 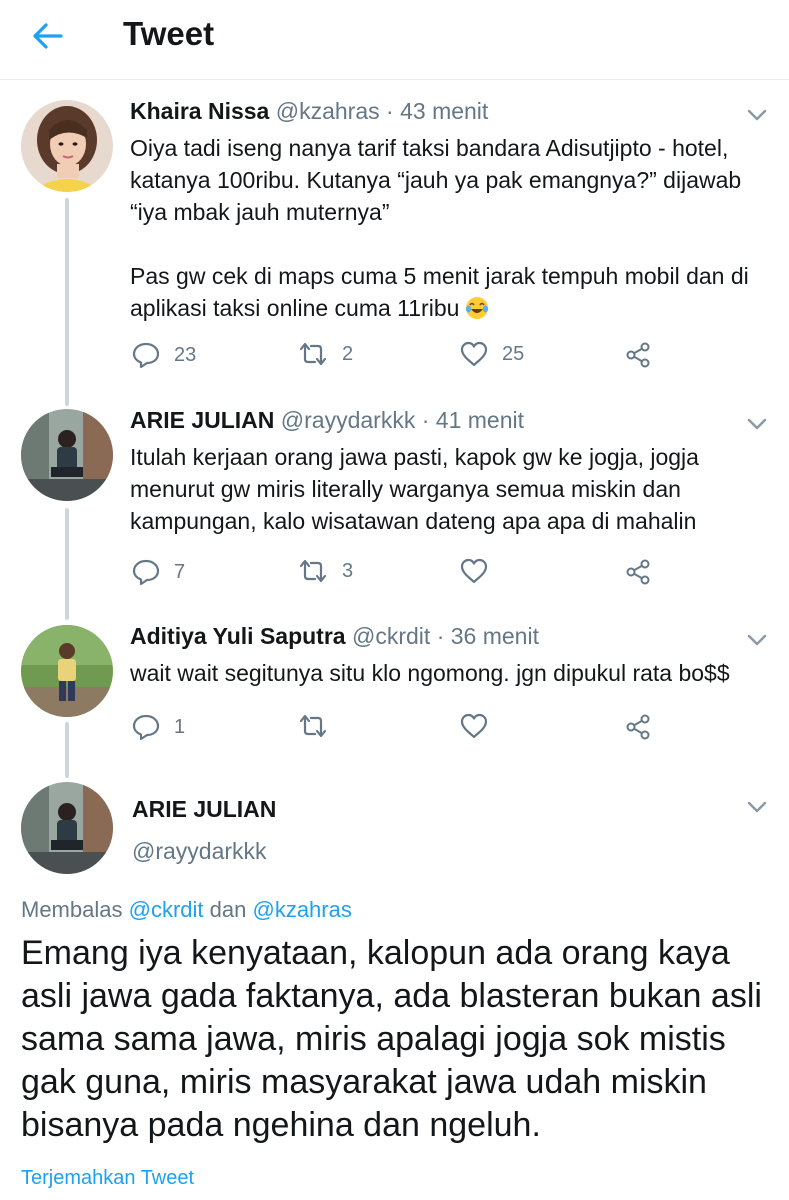 I want to click on mention-link: @kzahras, so click(x=301, y=909).